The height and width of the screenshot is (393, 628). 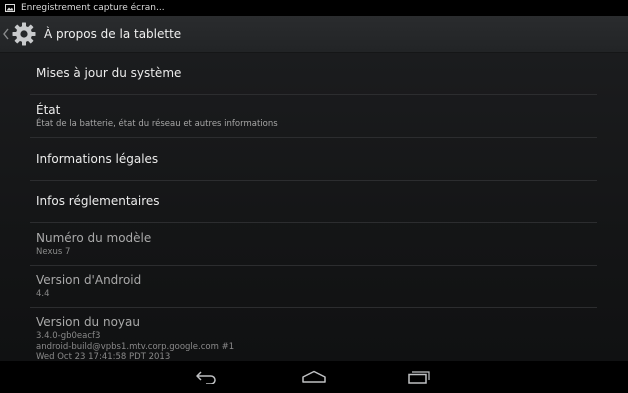 I want to click on navigation-bar, so click(x=314, y=377).